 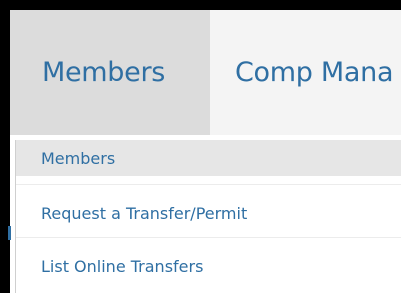 I want to click on dropdown-item-request-transfer: Request a Transfer/Permit, so click(x=208, y=213).